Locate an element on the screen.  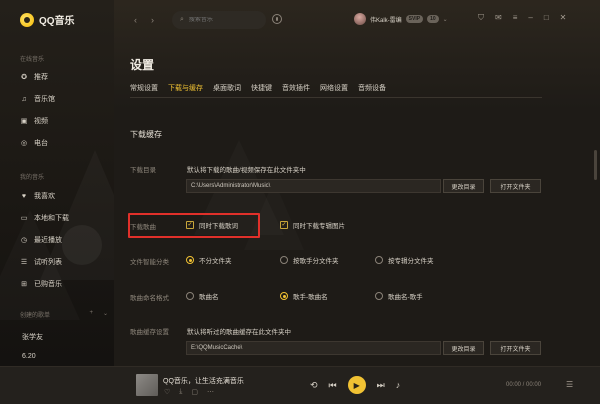
vip-badge: SVIP is located at coordinates (414, 19).